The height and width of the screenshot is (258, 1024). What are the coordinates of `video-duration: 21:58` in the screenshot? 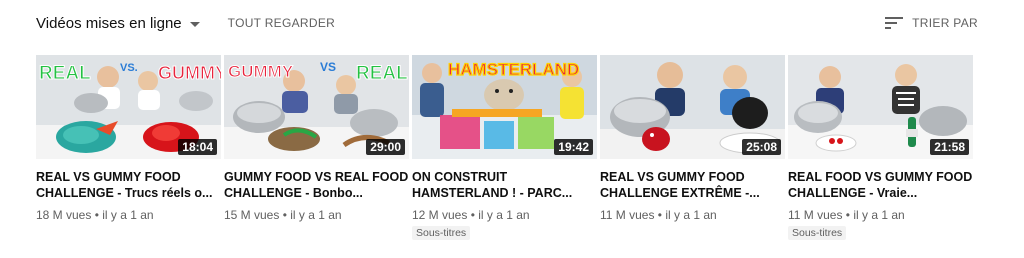 It's located at (949, 147).